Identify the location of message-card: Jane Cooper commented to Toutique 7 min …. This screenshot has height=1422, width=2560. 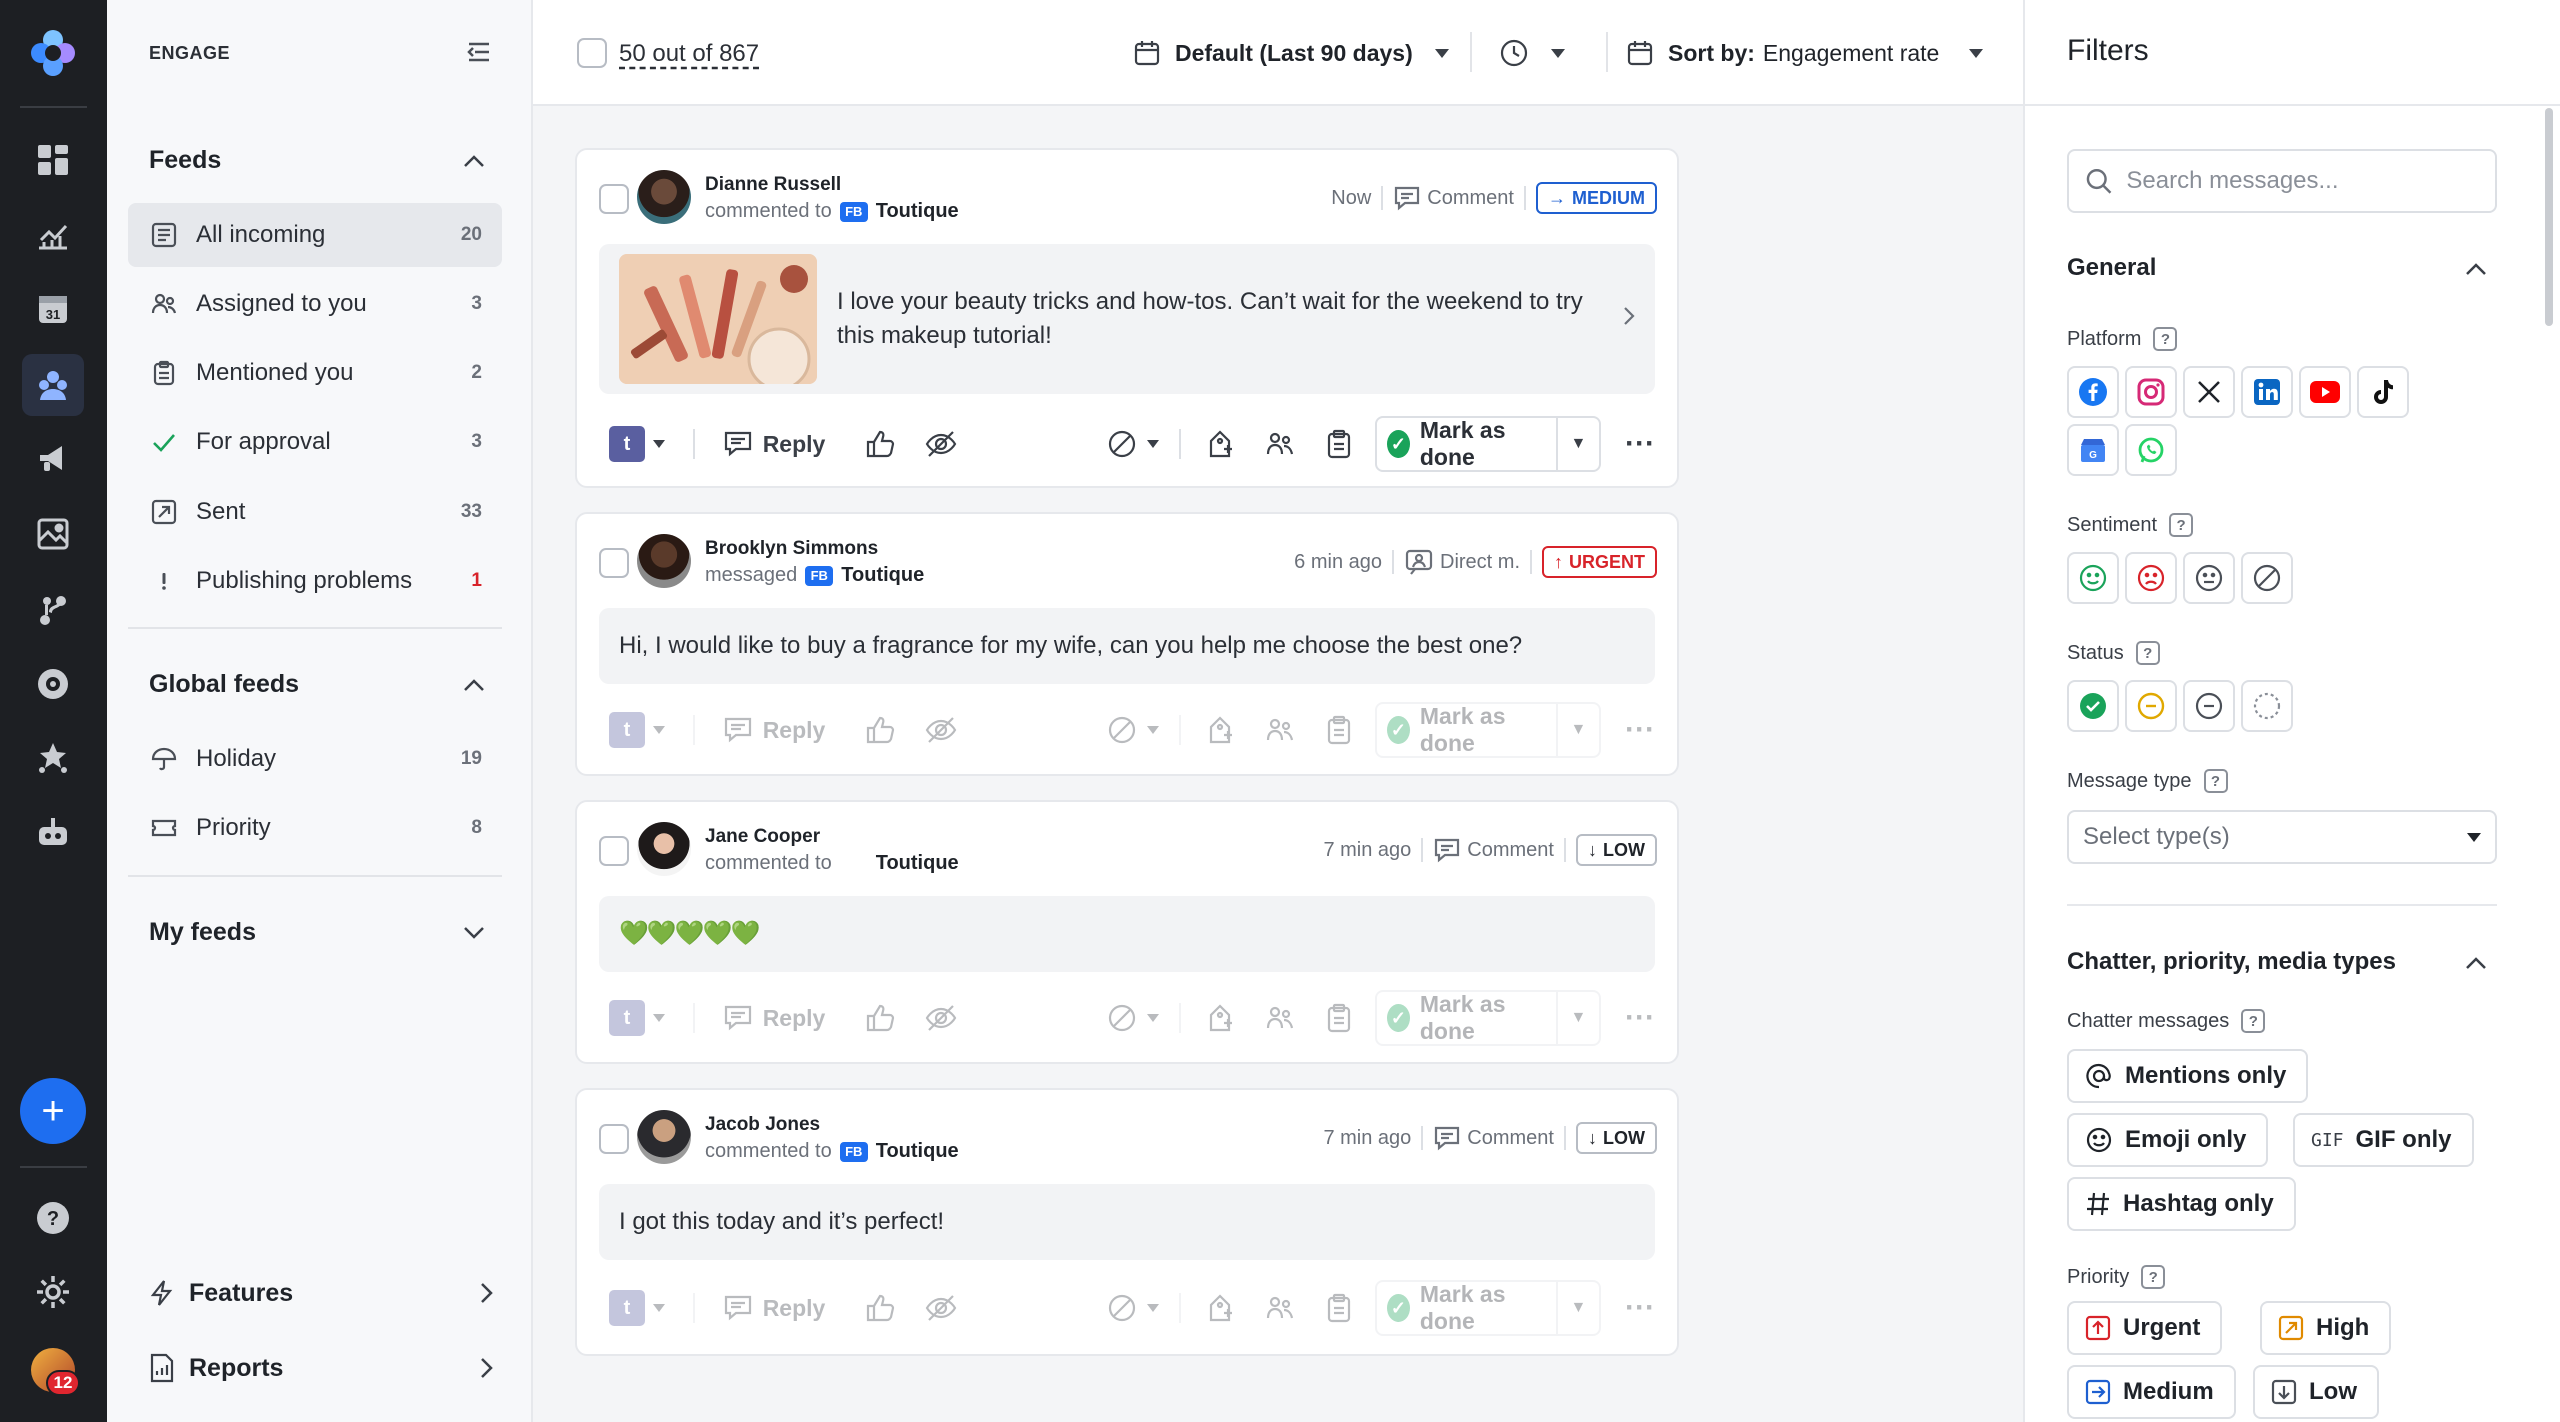
(1127, 932).